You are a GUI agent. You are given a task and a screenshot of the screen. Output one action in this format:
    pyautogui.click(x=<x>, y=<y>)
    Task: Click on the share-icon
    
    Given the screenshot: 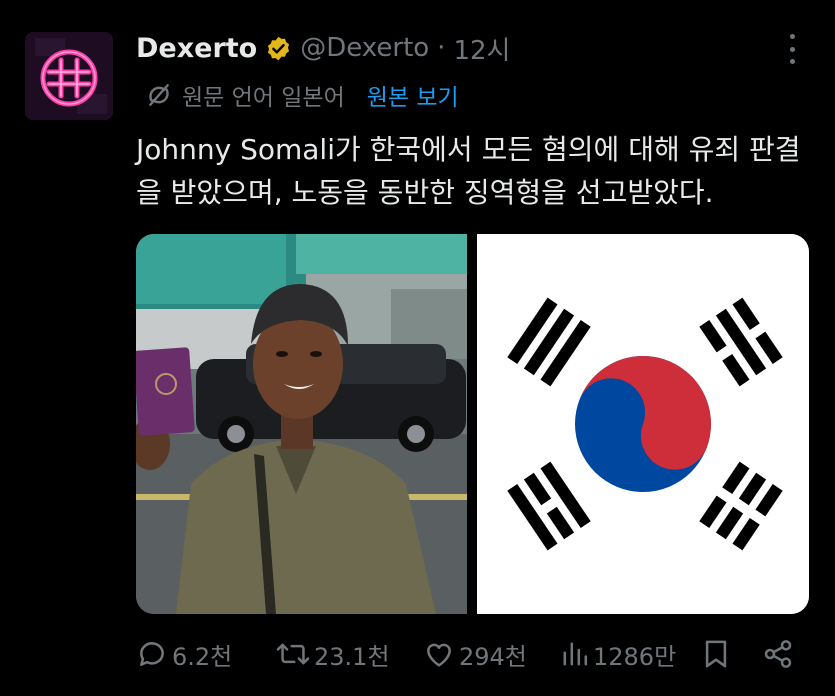 What is the action you would take?
    pyautogui.click(x=778, y=654)
    